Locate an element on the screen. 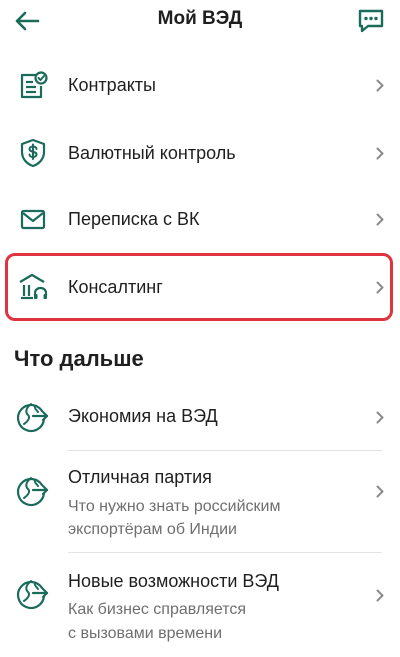 This screenshot has height=657, width=400. article-title: Экономия на ВЭД is located at coordinates (143, 416).